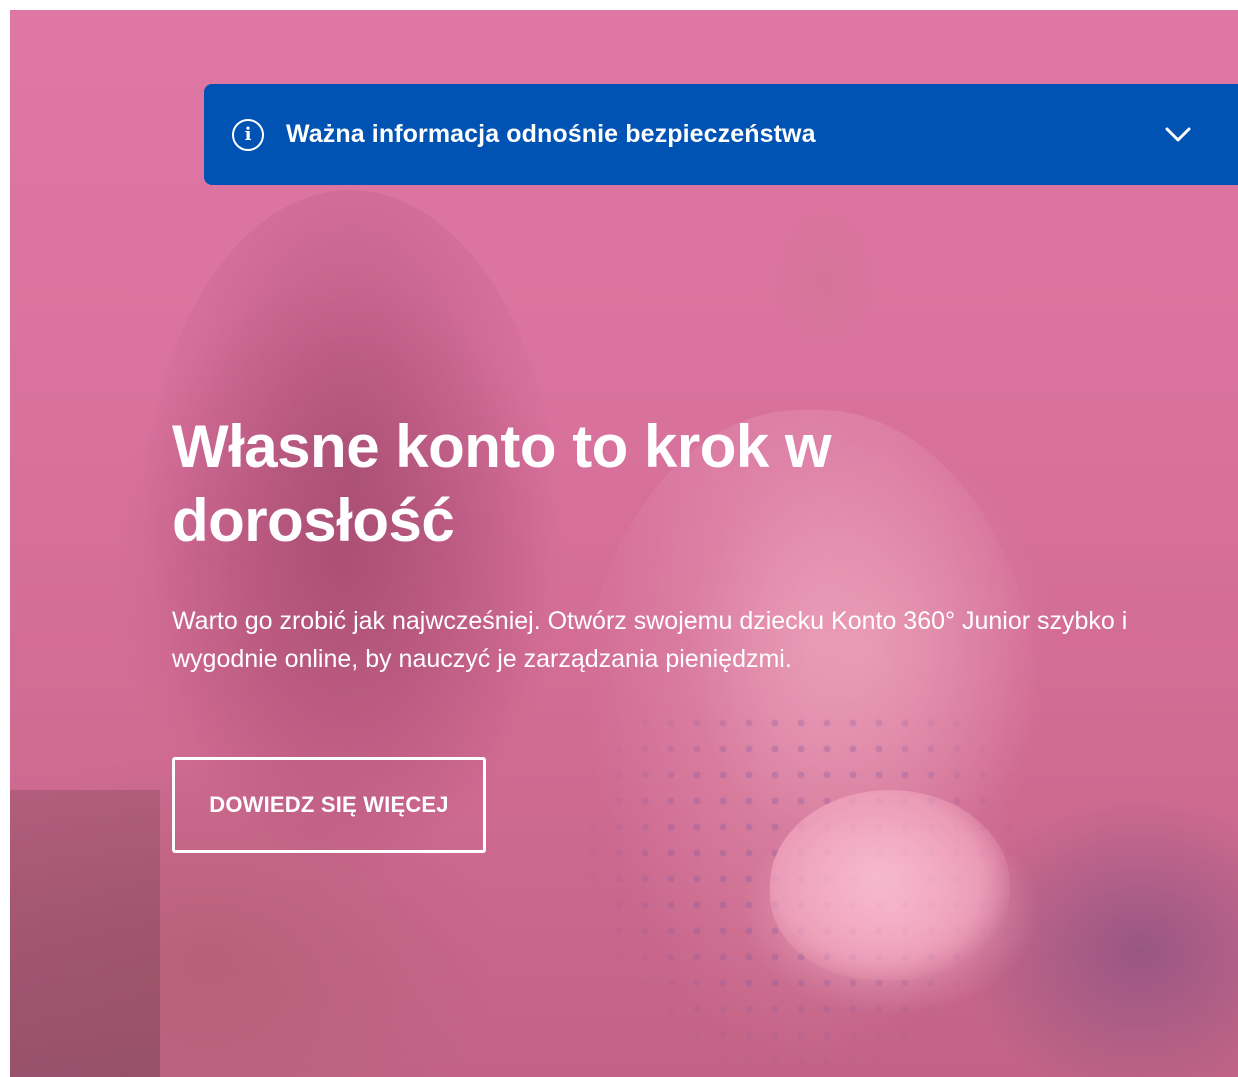 The height and width of the screenshot is (1077, 1238). What do you see at coordinates (248, 134) in the screenshot?
I see `info-icon: i` at bounding box center [248, 134].